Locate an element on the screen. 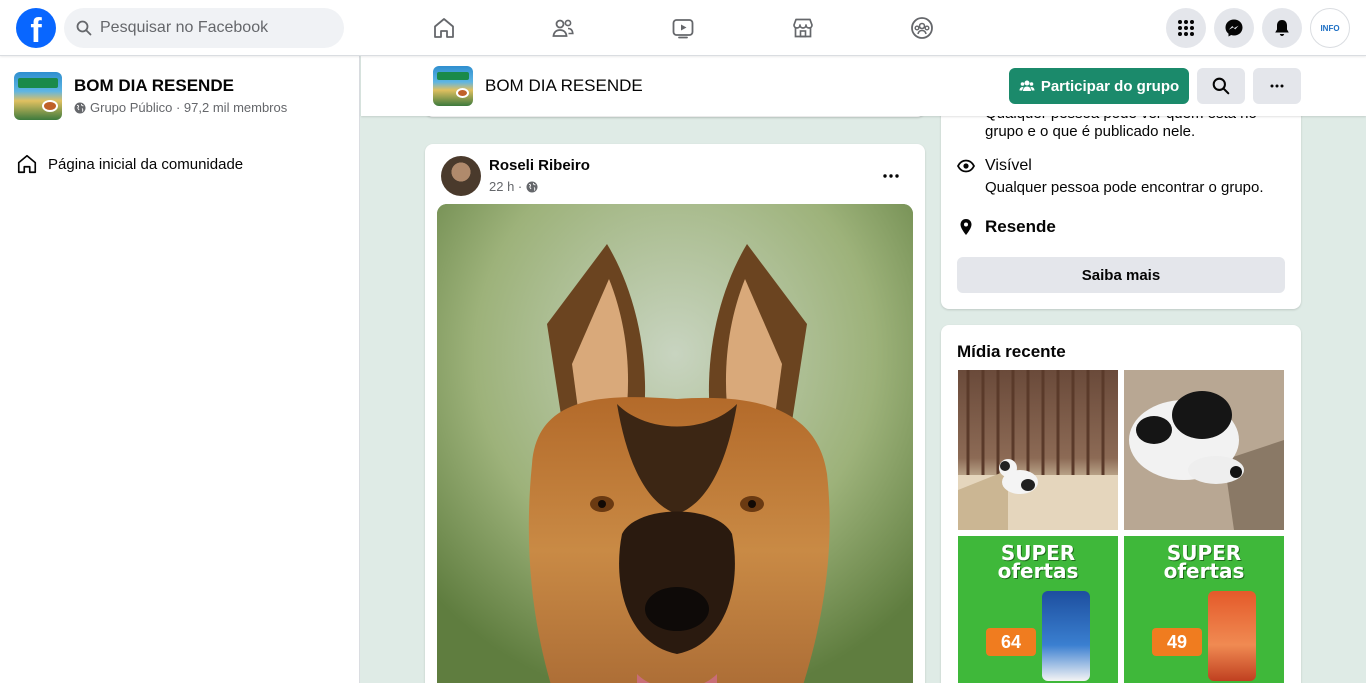 This screenshot has height=683, width=1366. search-box is located at coordinates (204, 28).